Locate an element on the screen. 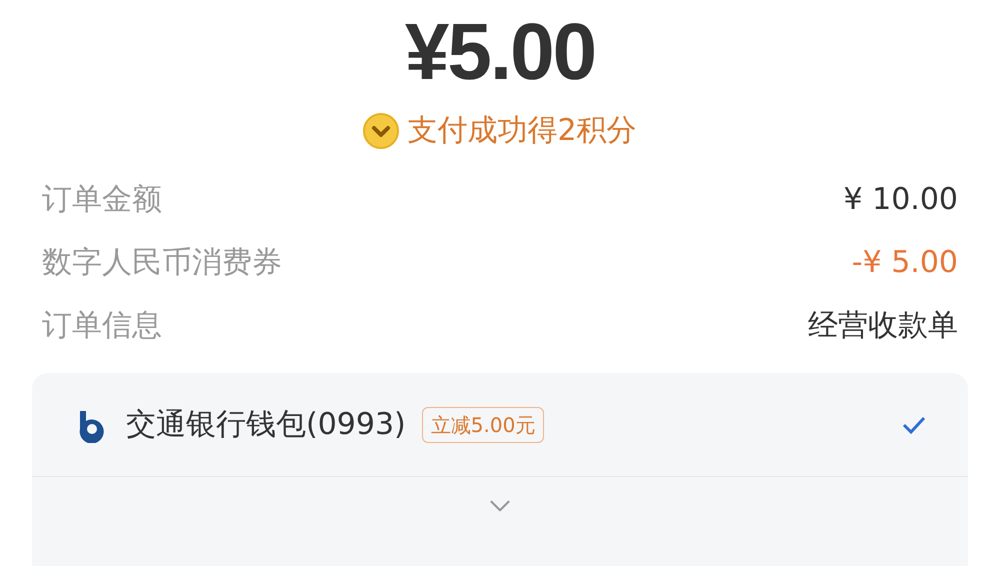 The width and height of the screenshot is (1000, 566). discount-tag: 立减5.00元 is located at coordinates (483, 424).